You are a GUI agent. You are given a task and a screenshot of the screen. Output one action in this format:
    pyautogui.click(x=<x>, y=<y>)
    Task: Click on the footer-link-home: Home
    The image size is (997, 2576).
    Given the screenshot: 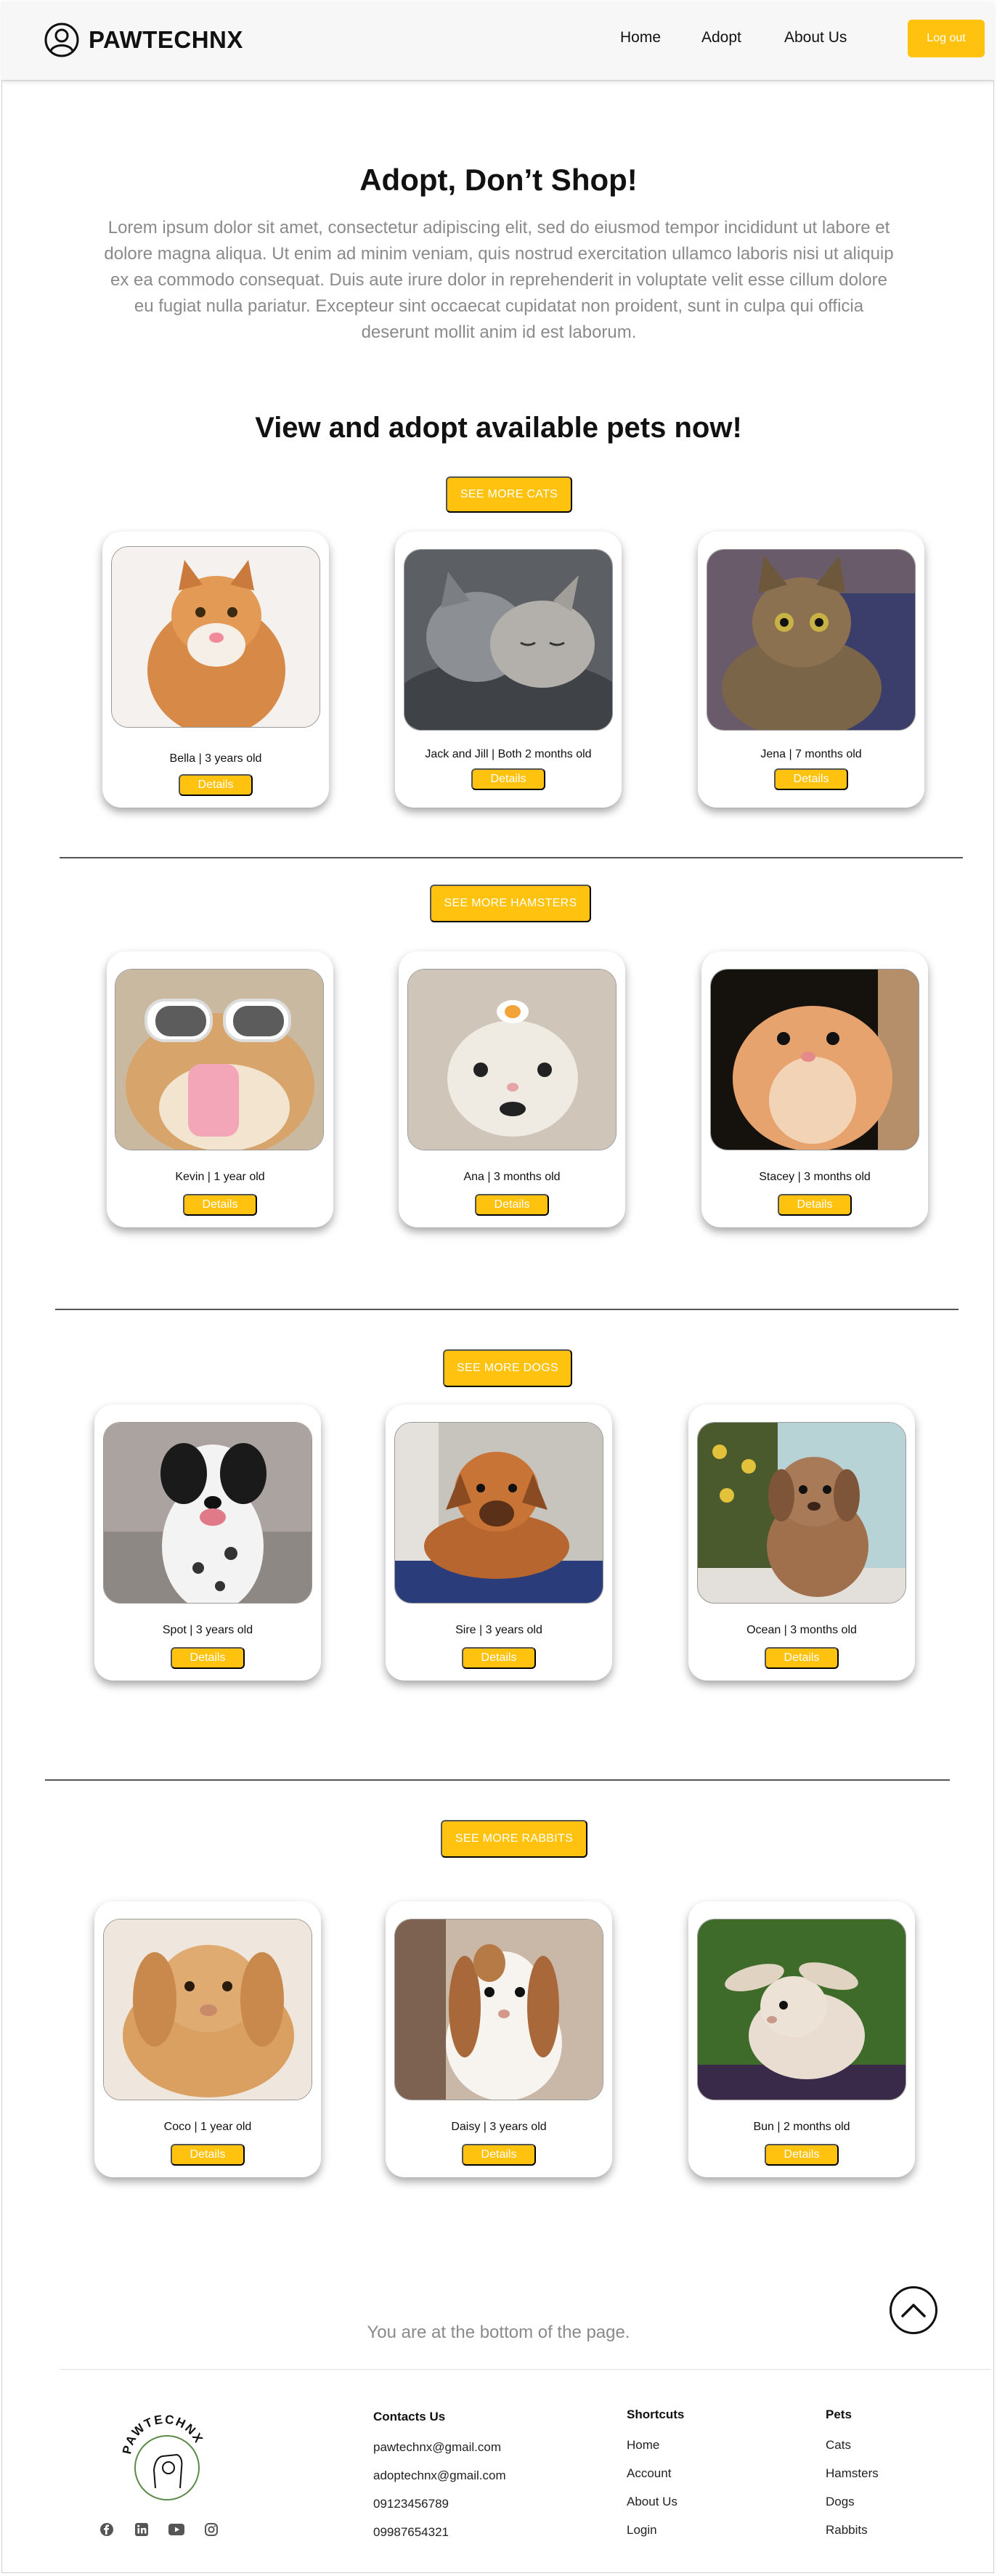 What is the action you would take?
    pyautogui.click(x=655, y=2452)
    